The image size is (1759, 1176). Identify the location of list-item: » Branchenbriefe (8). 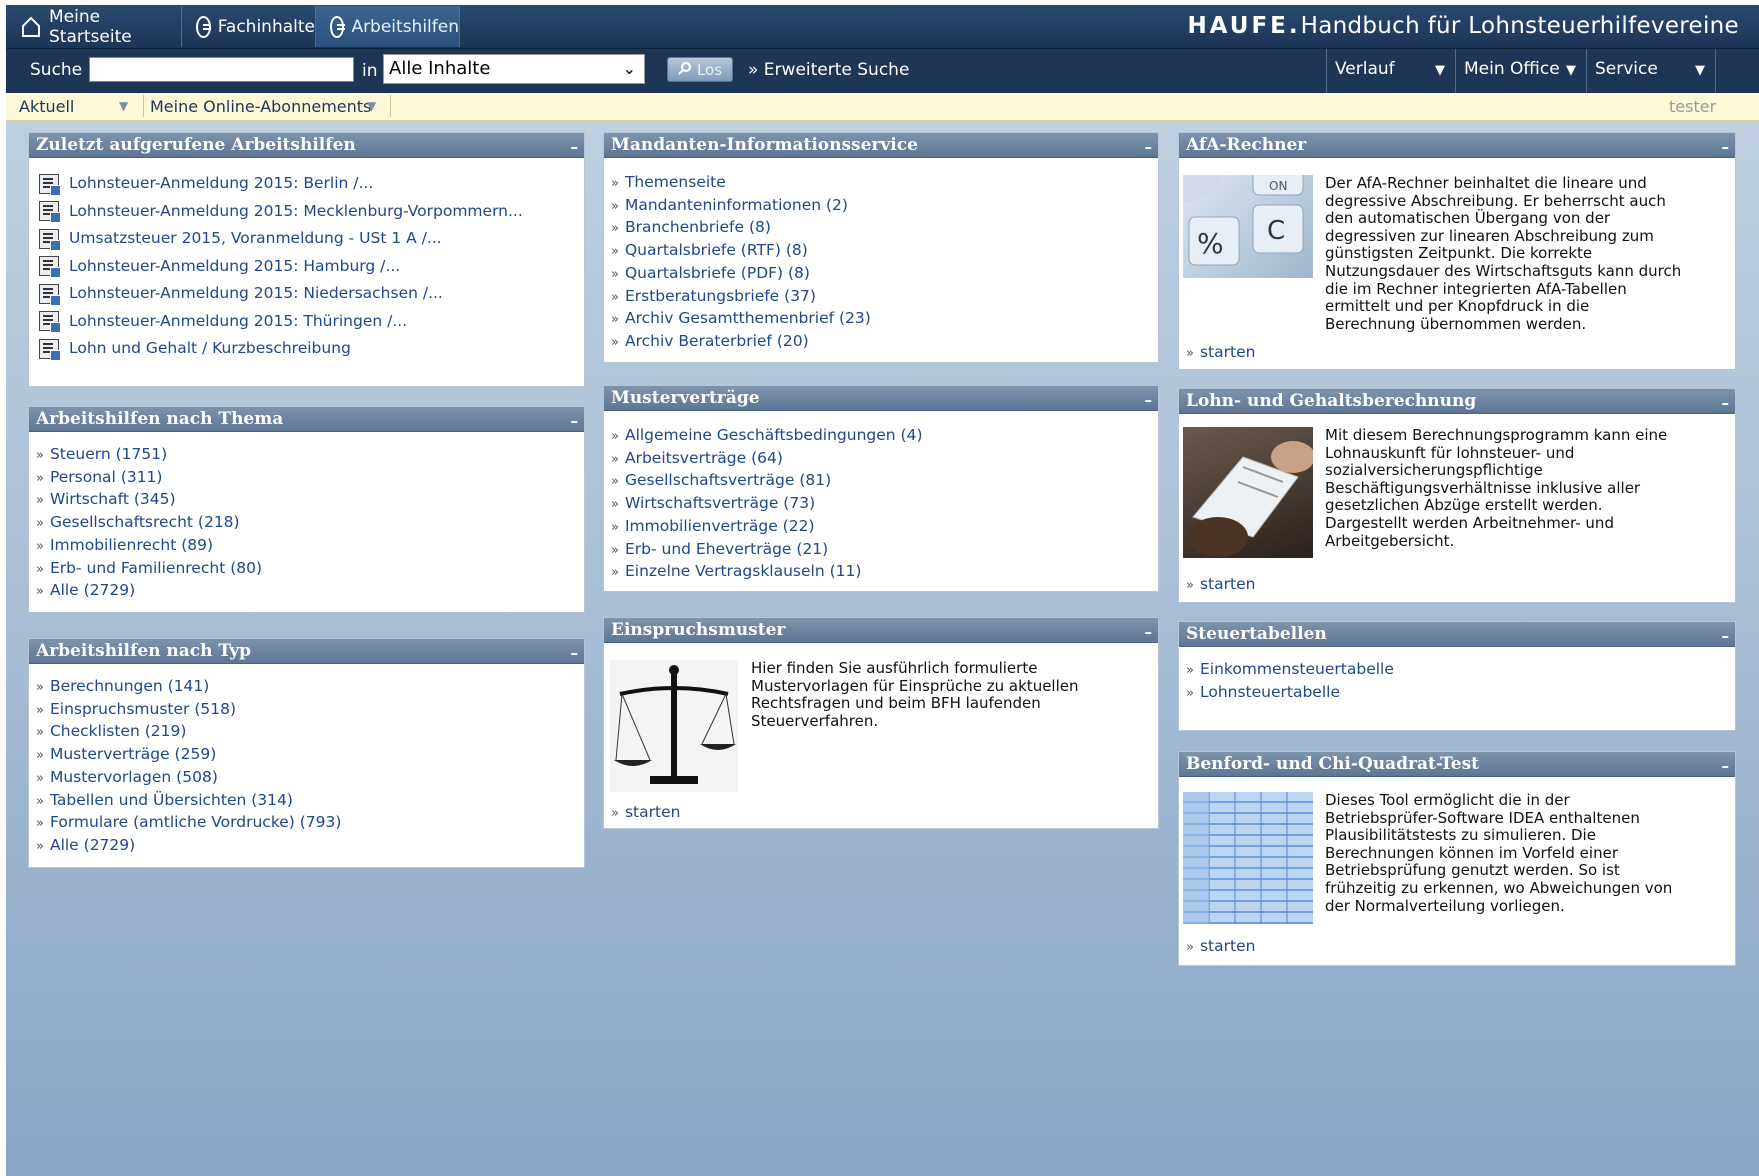
(884, 228).